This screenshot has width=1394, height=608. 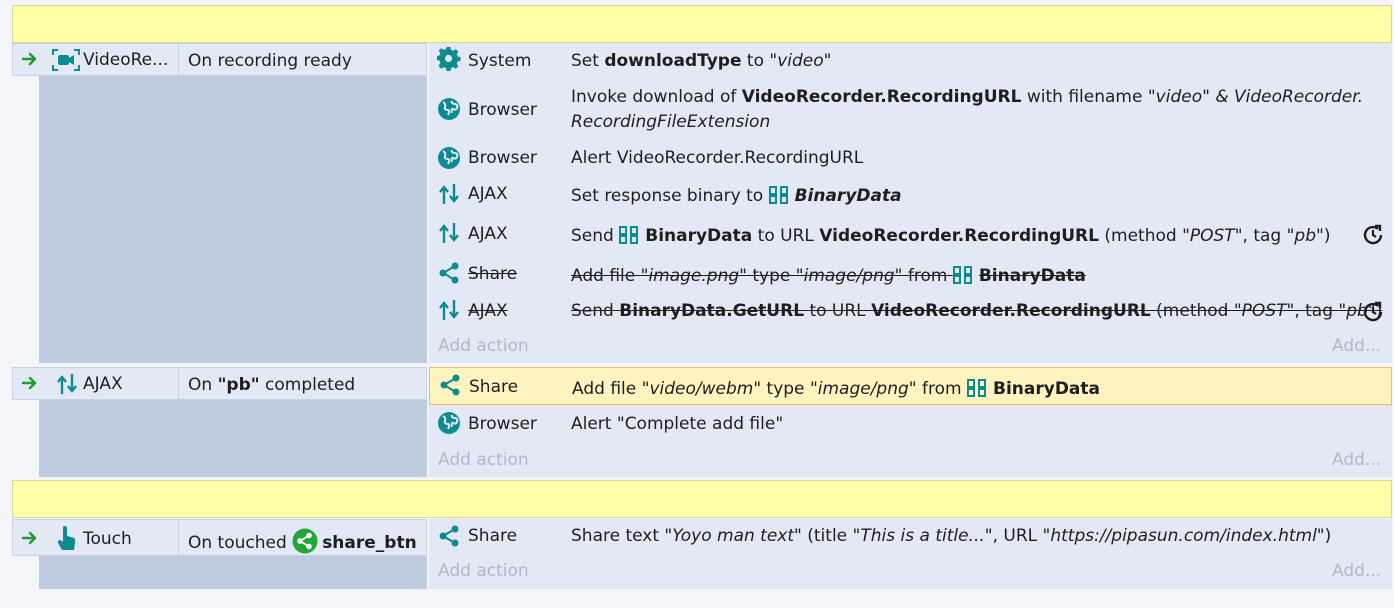 What do you see at coordinates (693, 276) in the screenshot?
I see `string-literal: "image.png"` at bounding box center [693, 276].